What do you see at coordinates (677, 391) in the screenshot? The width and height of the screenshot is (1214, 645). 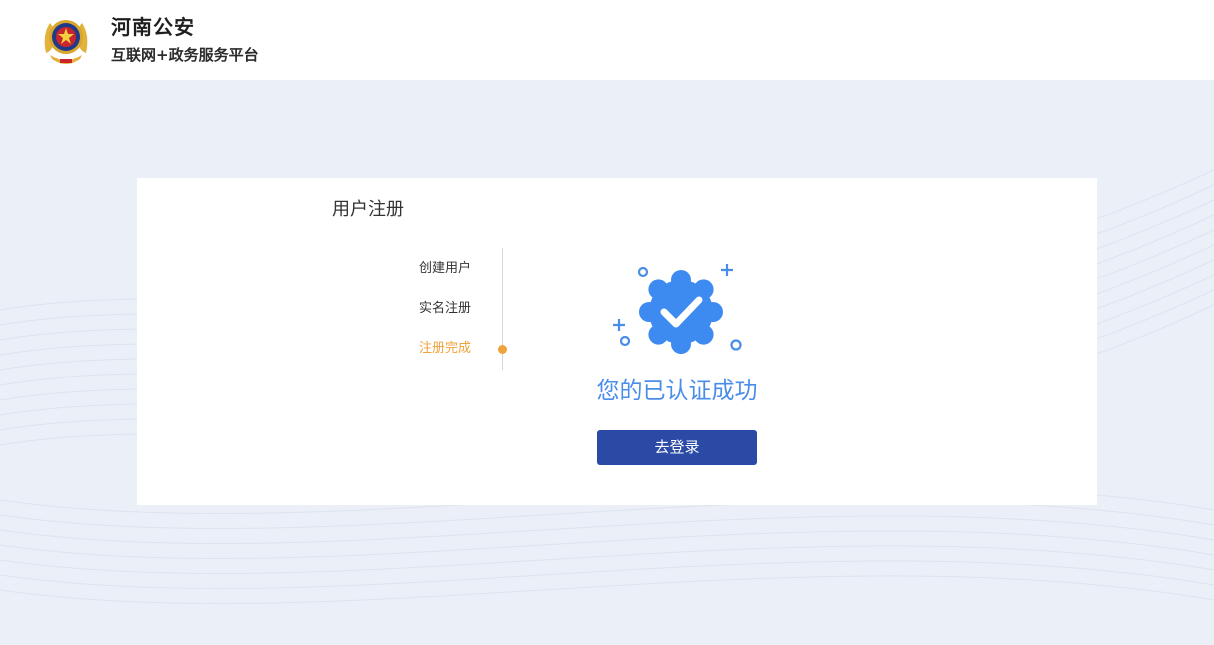 I see `success-message: 您的已认证成功` at bounding box center [677, 391].